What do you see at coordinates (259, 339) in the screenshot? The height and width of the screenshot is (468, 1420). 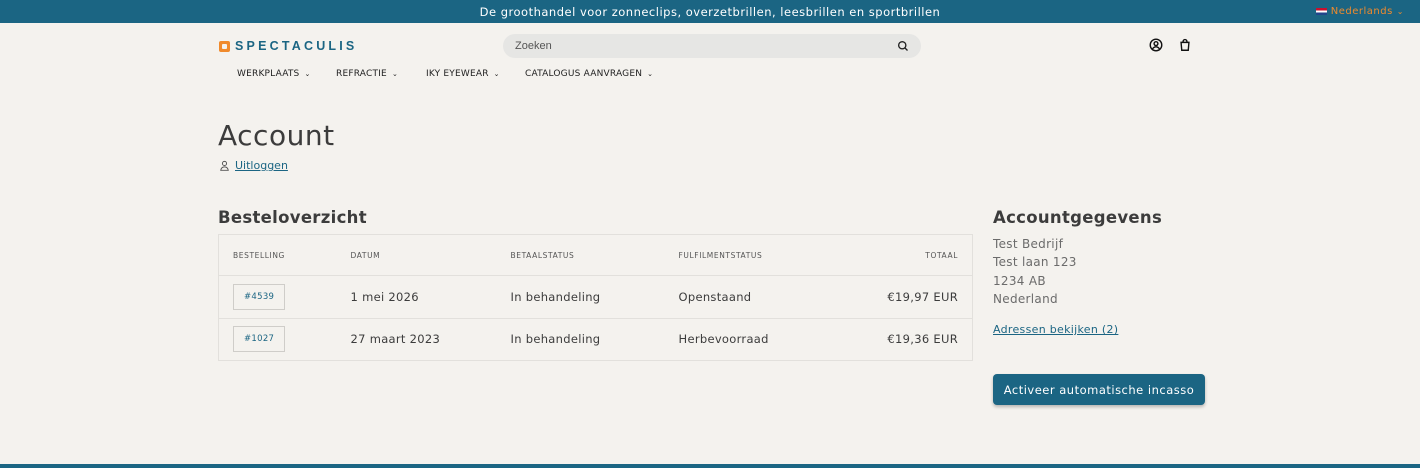 I see `order-link: #1027` at bounding box center [259, 339].